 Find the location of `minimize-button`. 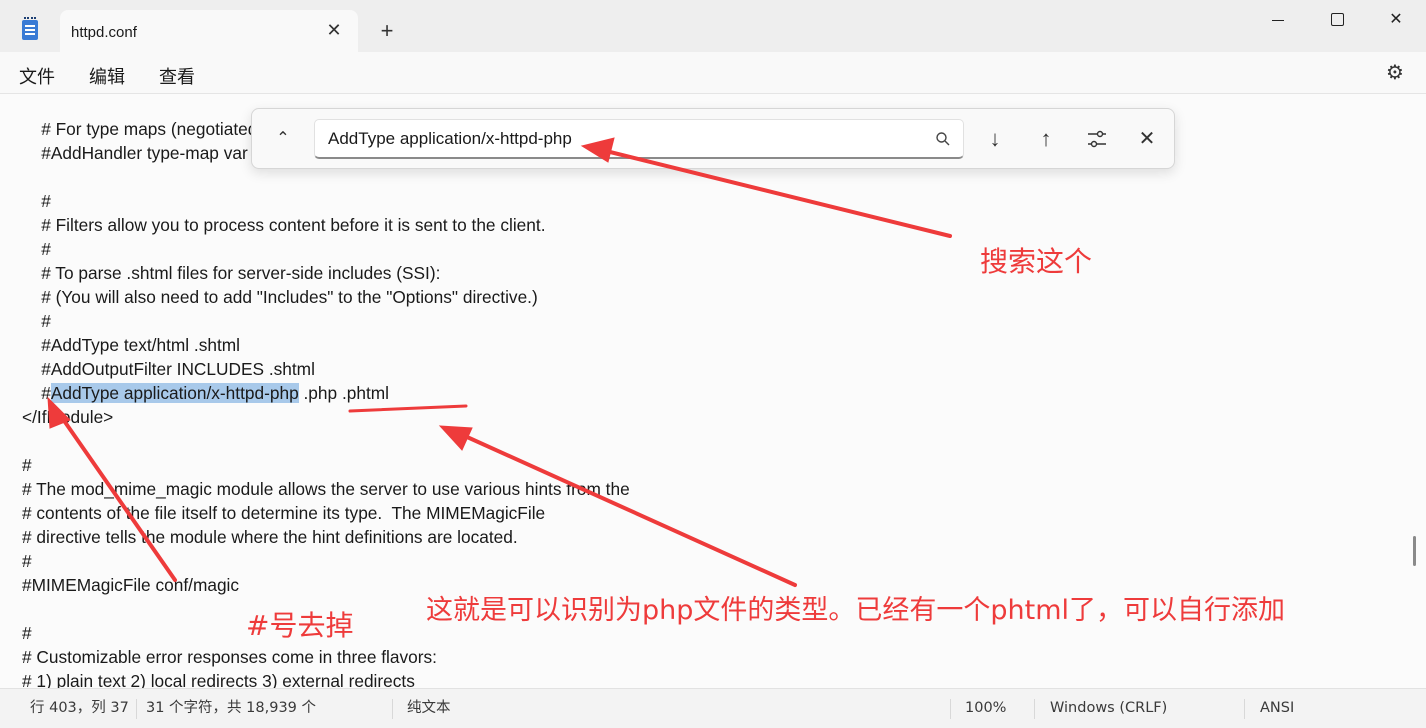

minimize-button is located at coordinates (1278, 20).